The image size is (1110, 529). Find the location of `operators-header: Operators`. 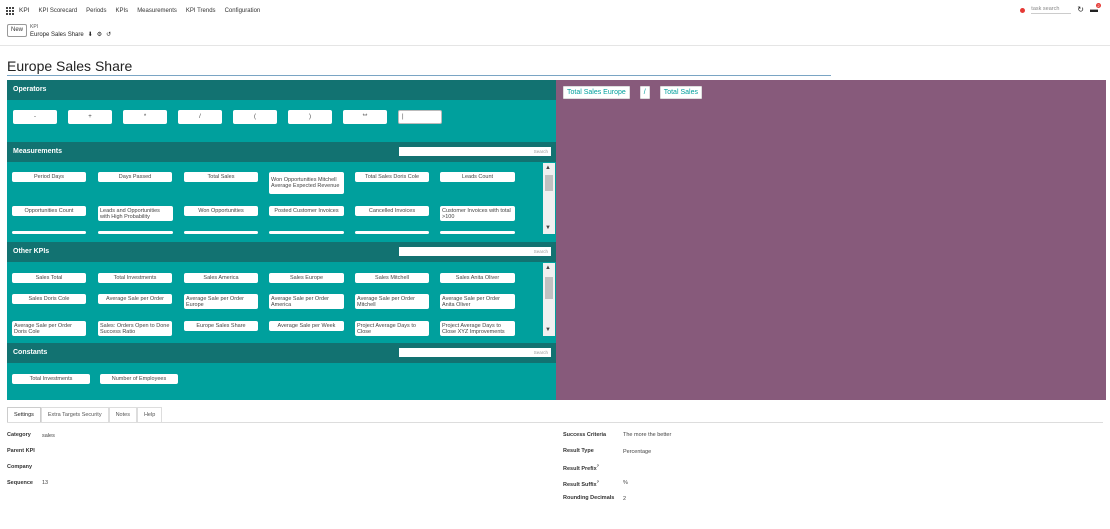

operators-header: Operators is located at coordinates (281, 90).